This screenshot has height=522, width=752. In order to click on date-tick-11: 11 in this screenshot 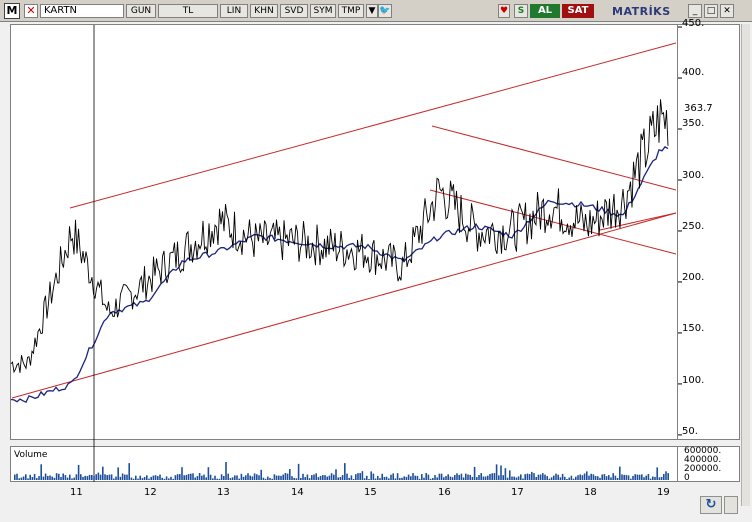, I will do `click(76, 492)`.